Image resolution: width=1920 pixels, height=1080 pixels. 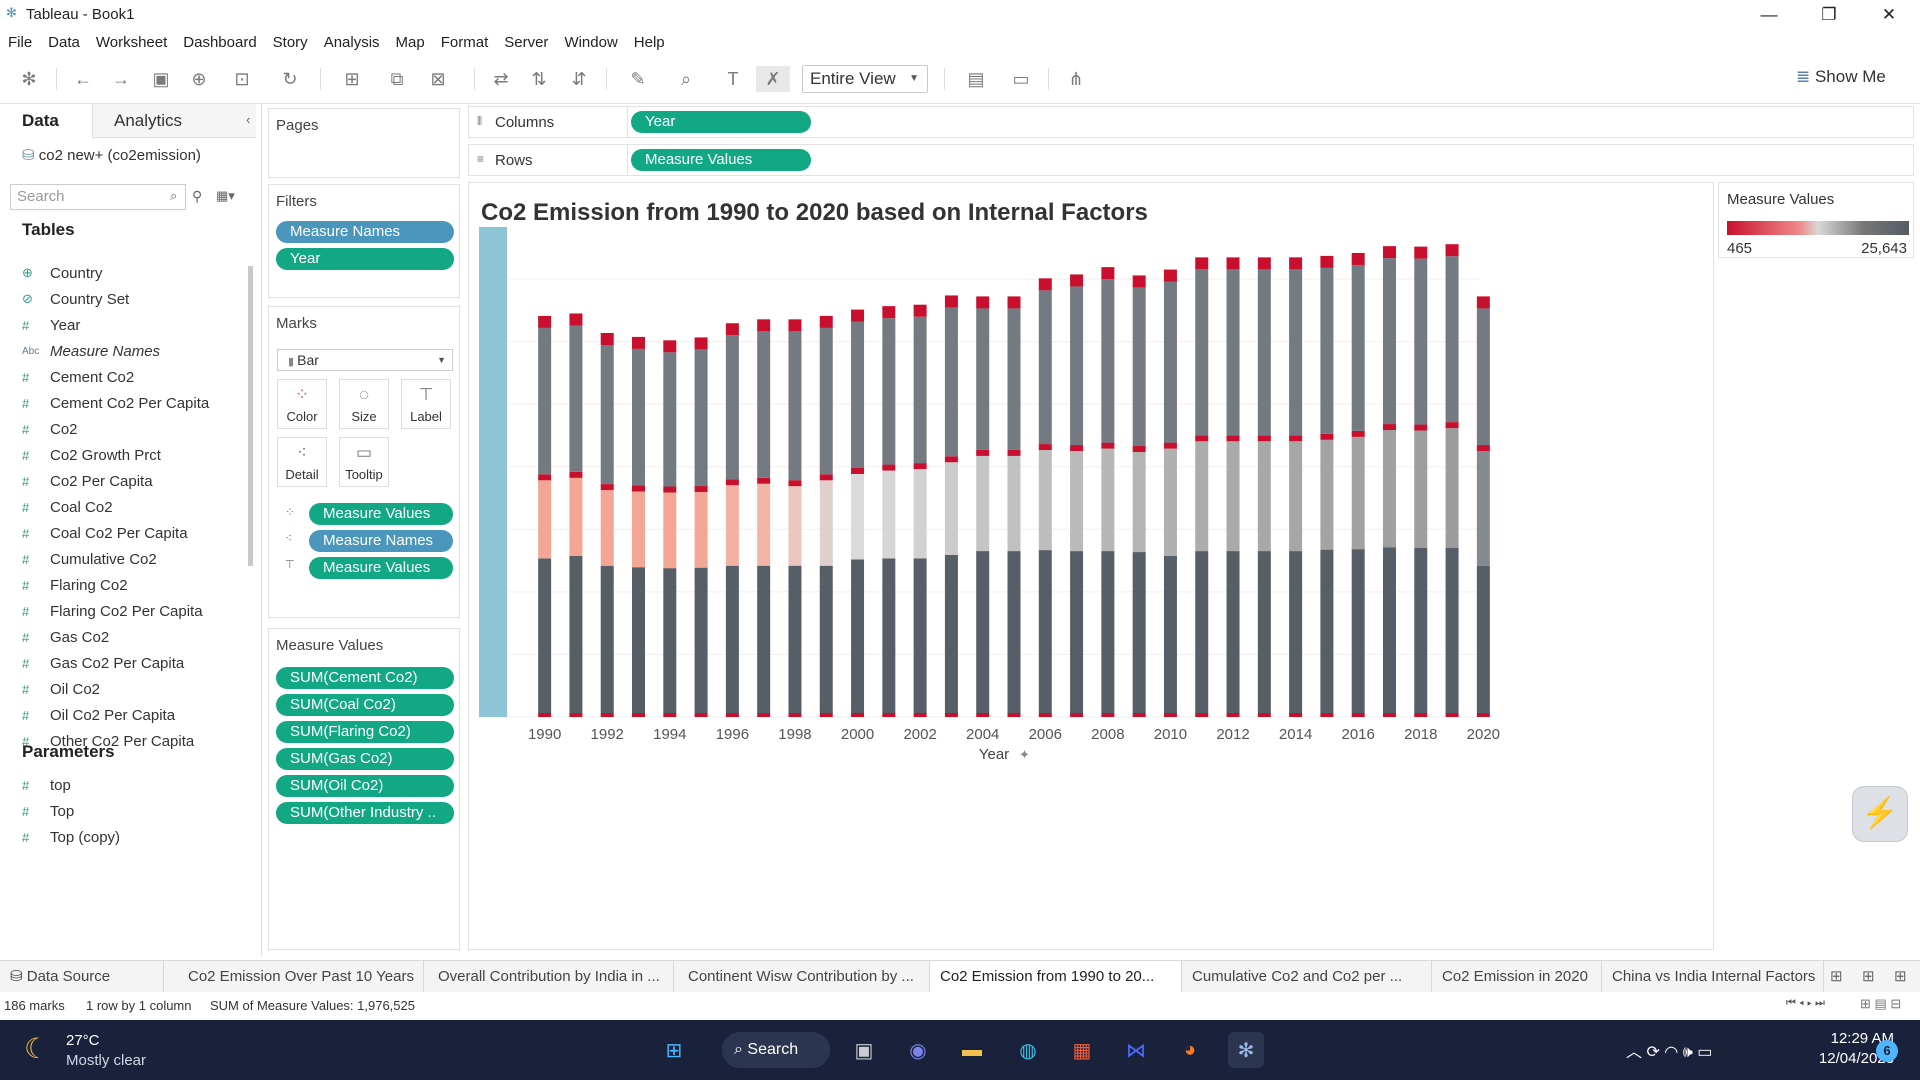 What do you see at coordinates (302, 404) in the screenshot?
I see `color-button: ⁘ Color` at bounding box center [302, 404].